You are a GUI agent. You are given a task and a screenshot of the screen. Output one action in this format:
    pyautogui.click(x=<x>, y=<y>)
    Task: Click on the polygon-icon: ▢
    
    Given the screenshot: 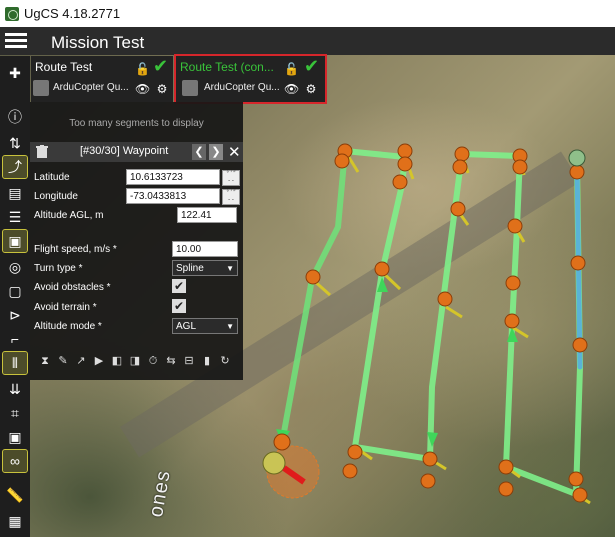 What is the action you would take?
    pyautogui.click(x=15, y=291)
    